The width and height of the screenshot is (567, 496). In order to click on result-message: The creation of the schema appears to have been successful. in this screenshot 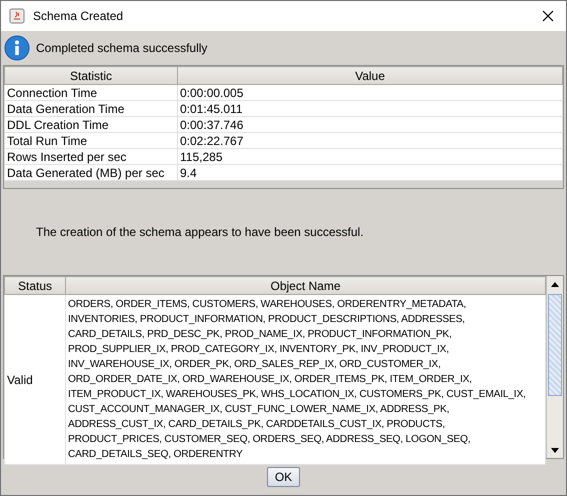, I will do `click(200, 232)`.